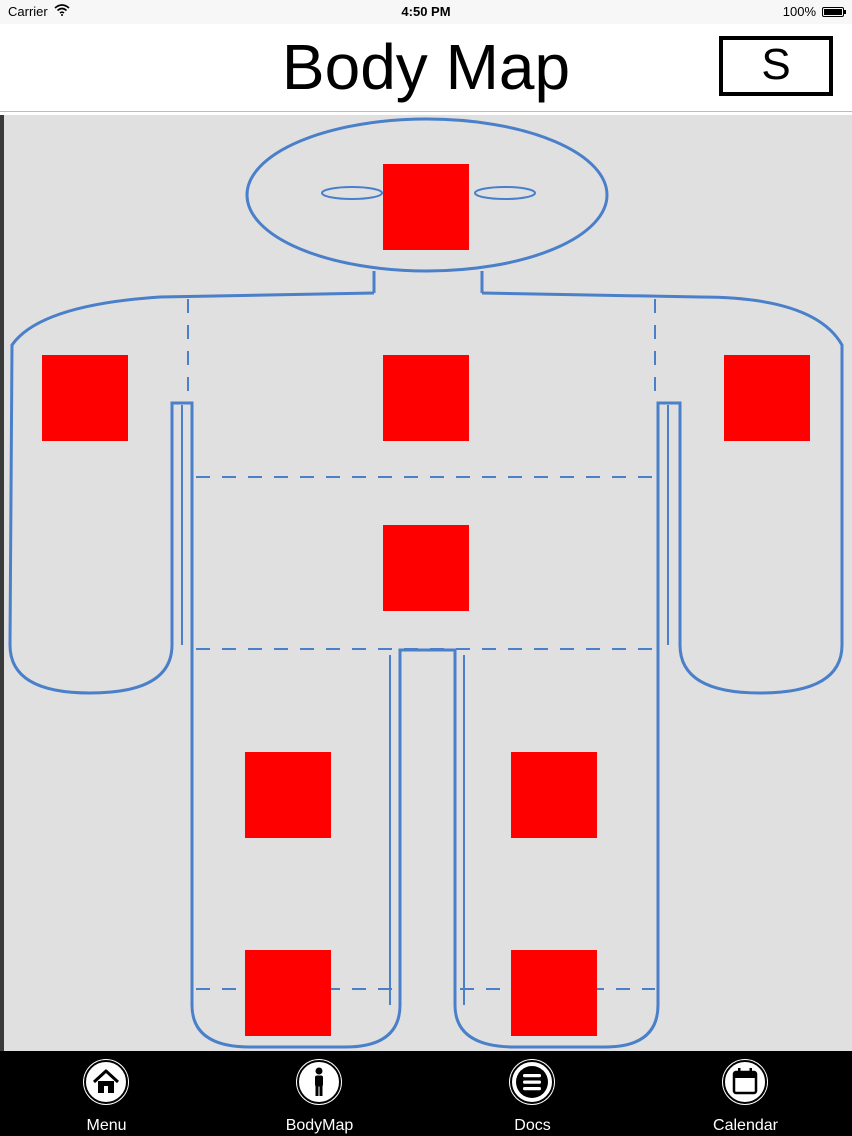 This screenshot has width=852, height=1136. I want to click on tab-bodymap-label: BodyMap, so click(319, 1125).